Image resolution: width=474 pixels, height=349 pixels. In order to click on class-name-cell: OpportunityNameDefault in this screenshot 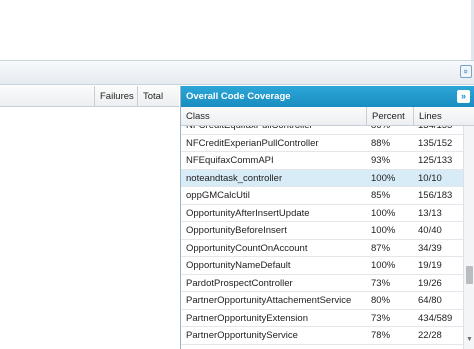, I will do `click(238, 265)`.